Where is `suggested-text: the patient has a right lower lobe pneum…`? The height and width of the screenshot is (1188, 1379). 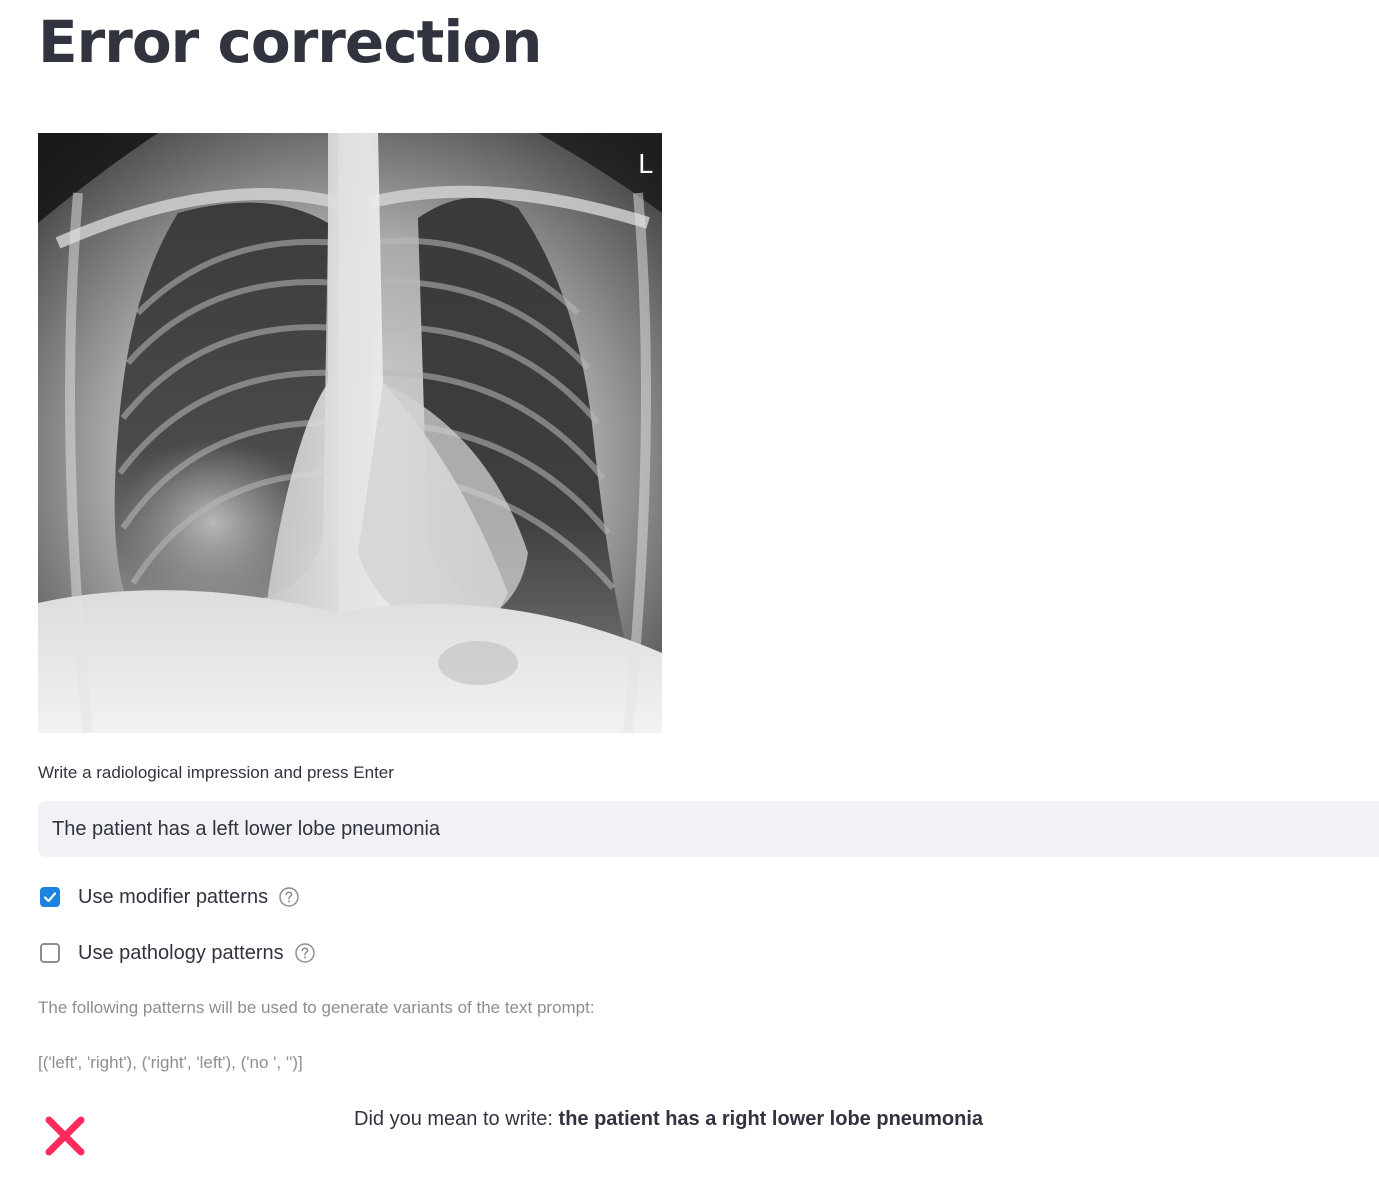 suggested-text: the patient has a right lower lobe pneum… is located at coordinates (771, 1119).